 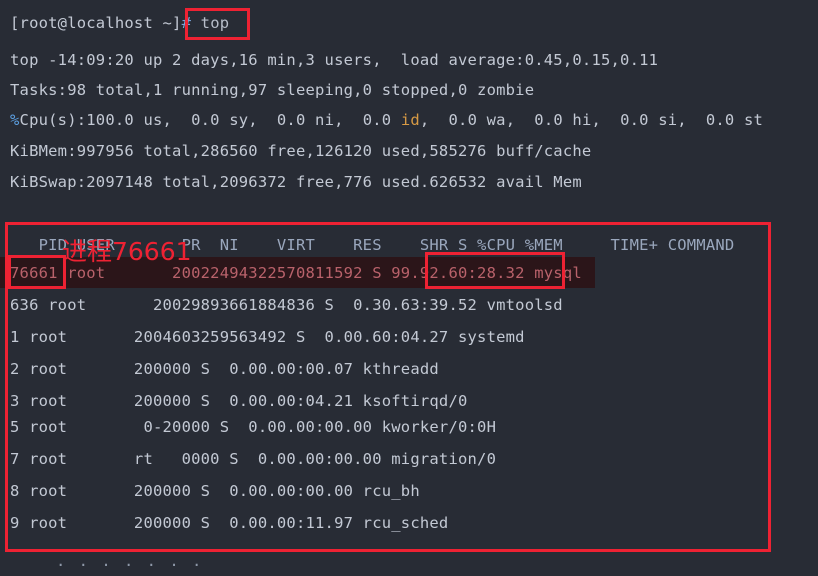 What do you see at coordinates (215, 491) in the screenshot?
I see `table-row: 8 root 200000 S 0.00.00:00.00 rcu_bh` at bounding box center [215, 491].